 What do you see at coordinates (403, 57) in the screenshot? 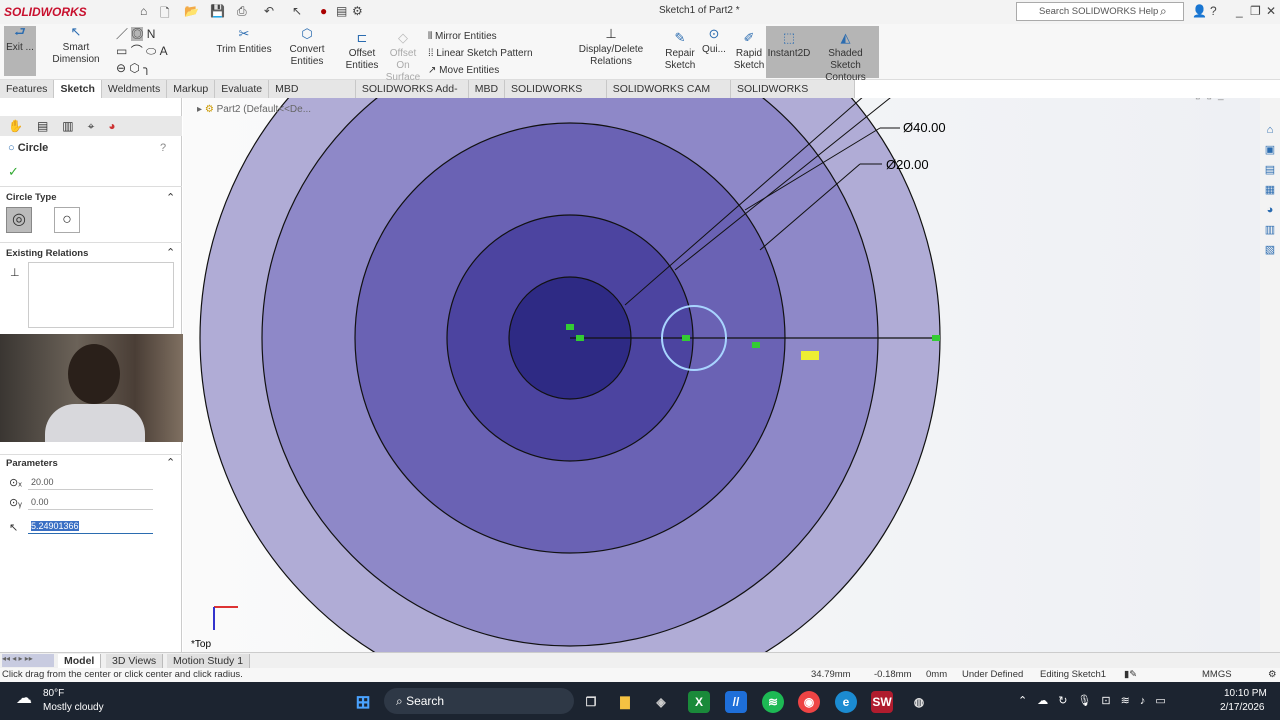
I see `offset-on-surface-button: ◇ Offset On Surface` at bounding box center [403, 57].